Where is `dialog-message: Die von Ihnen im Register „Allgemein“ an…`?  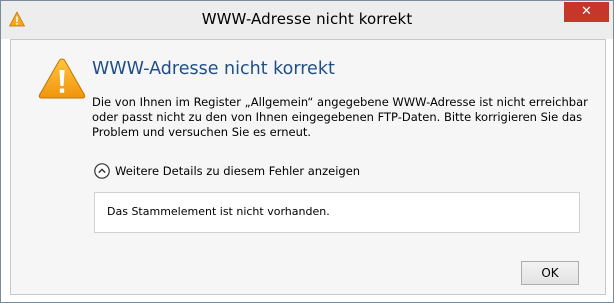 dialog-message: Die von Ihnen im Register „Allgemein“ an… is located at coordinates (340, 117).